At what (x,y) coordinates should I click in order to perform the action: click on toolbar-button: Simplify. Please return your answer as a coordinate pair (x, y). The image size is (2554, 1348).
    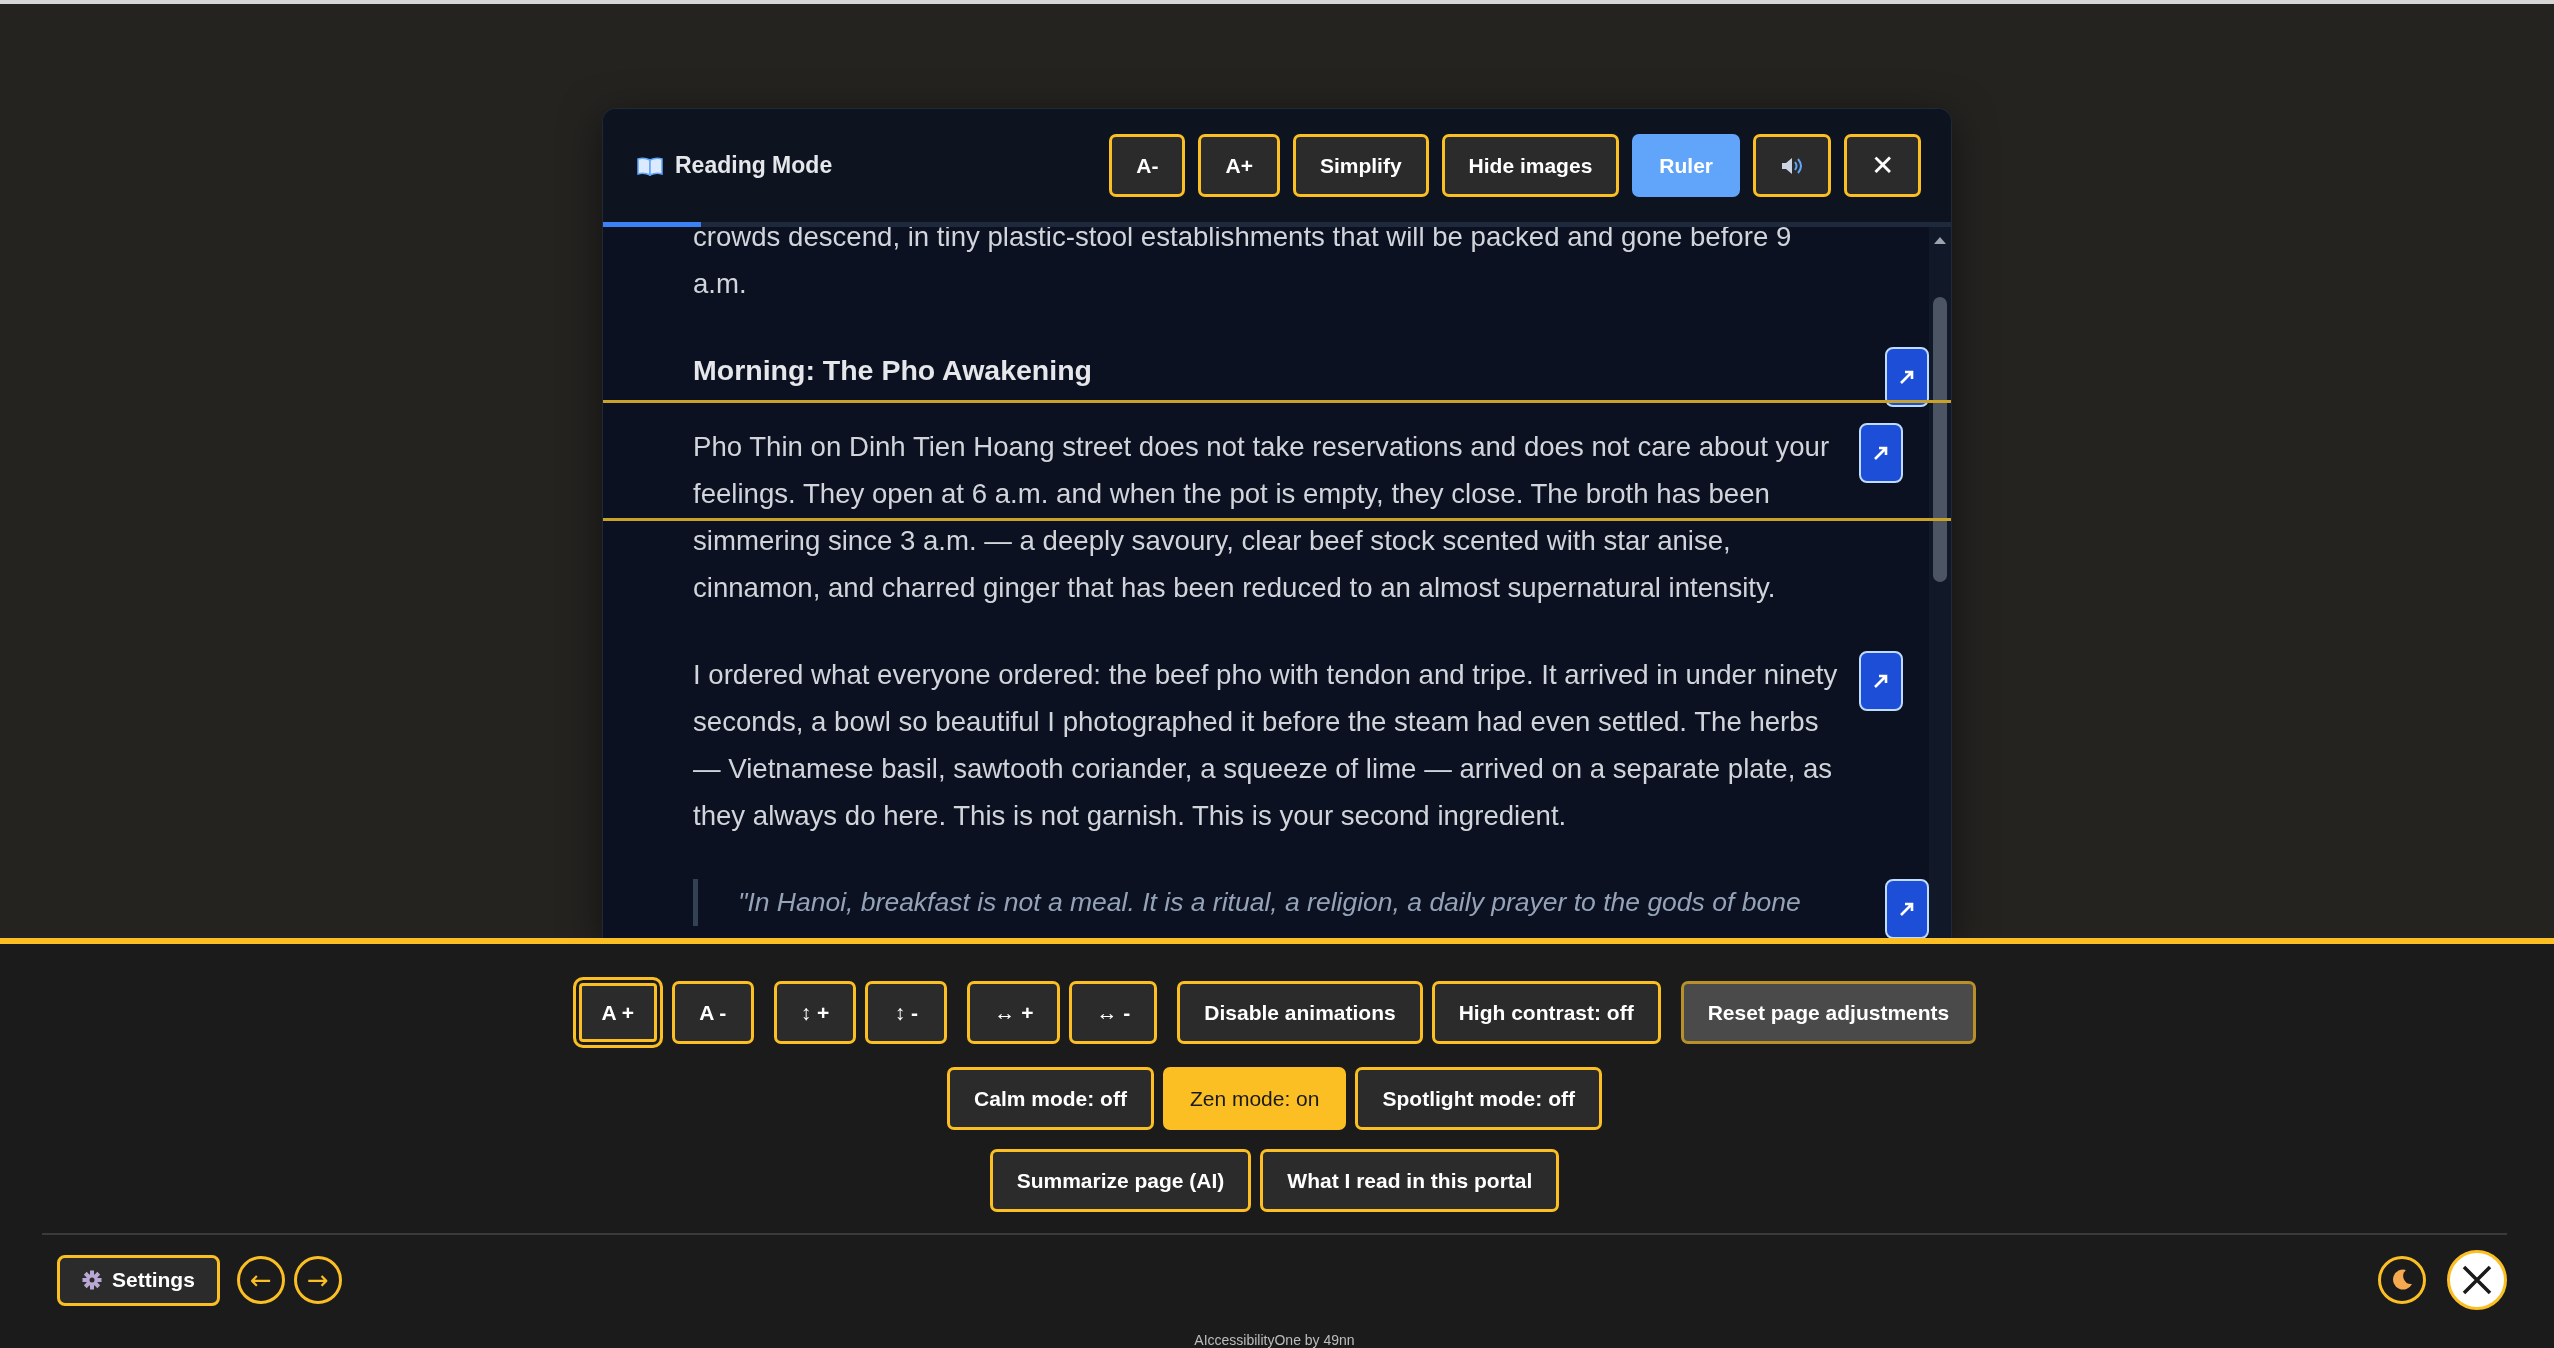
    Looking at the image, I should click on (1360, 165).